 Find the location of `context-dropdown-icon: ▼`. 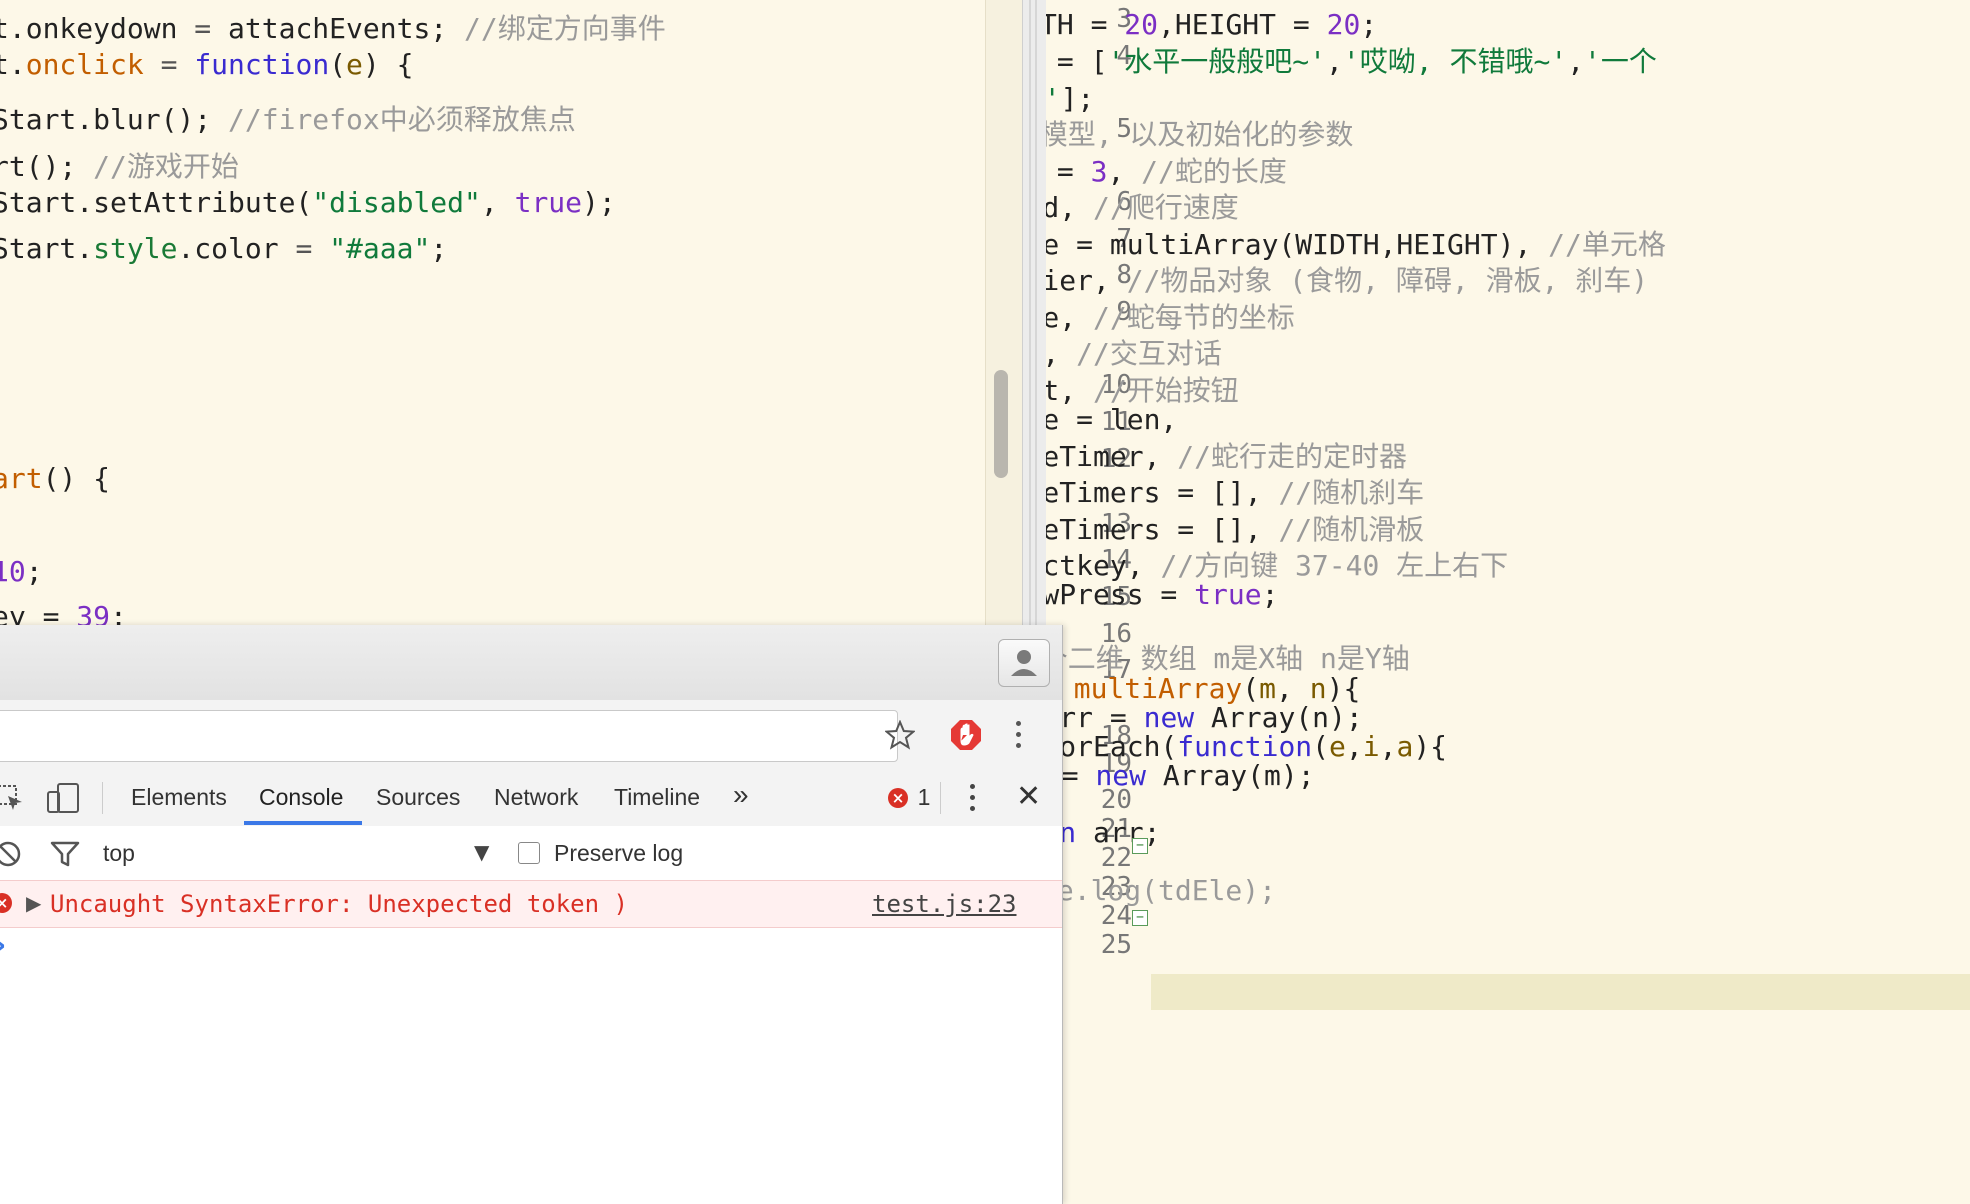

context-dropdown-icon: ▼ is located at coordinates (481, 852).